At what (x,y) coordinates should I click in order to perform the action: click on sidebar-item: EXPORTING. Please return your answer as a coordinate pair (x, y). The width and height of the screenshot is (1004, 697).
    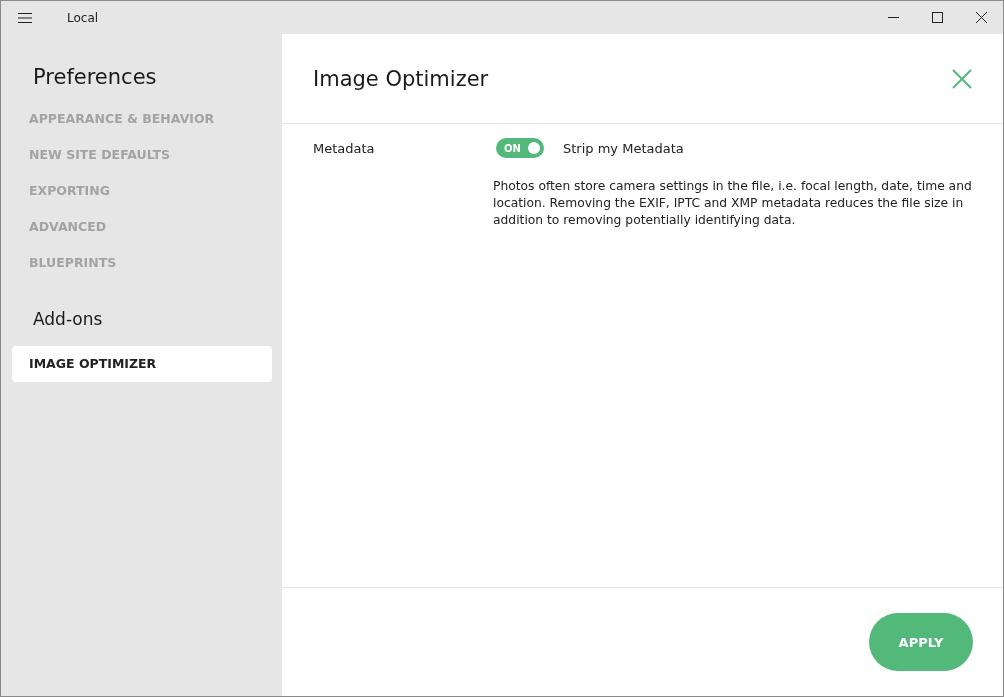
    Looking at the image, I should click on (142, 191).